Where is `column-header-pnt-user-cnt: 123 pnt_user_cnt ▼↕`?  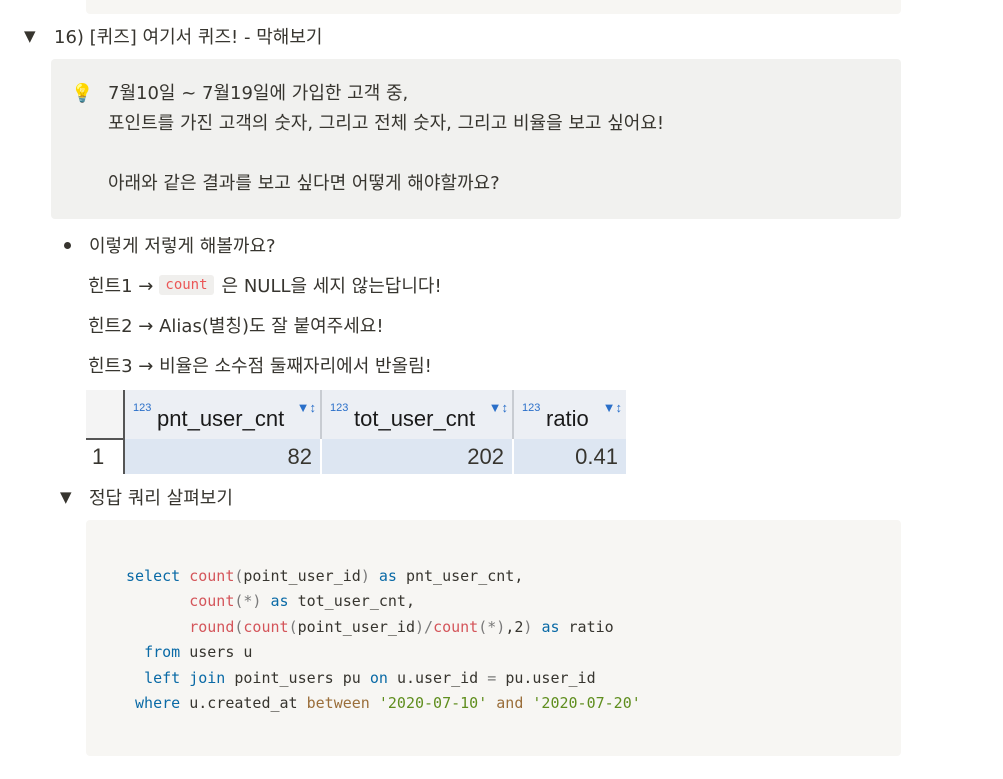
column-header-pnt-user-cnt: 123 pnt_user_cnt ▼↕ is located at coordinates (223, 414).